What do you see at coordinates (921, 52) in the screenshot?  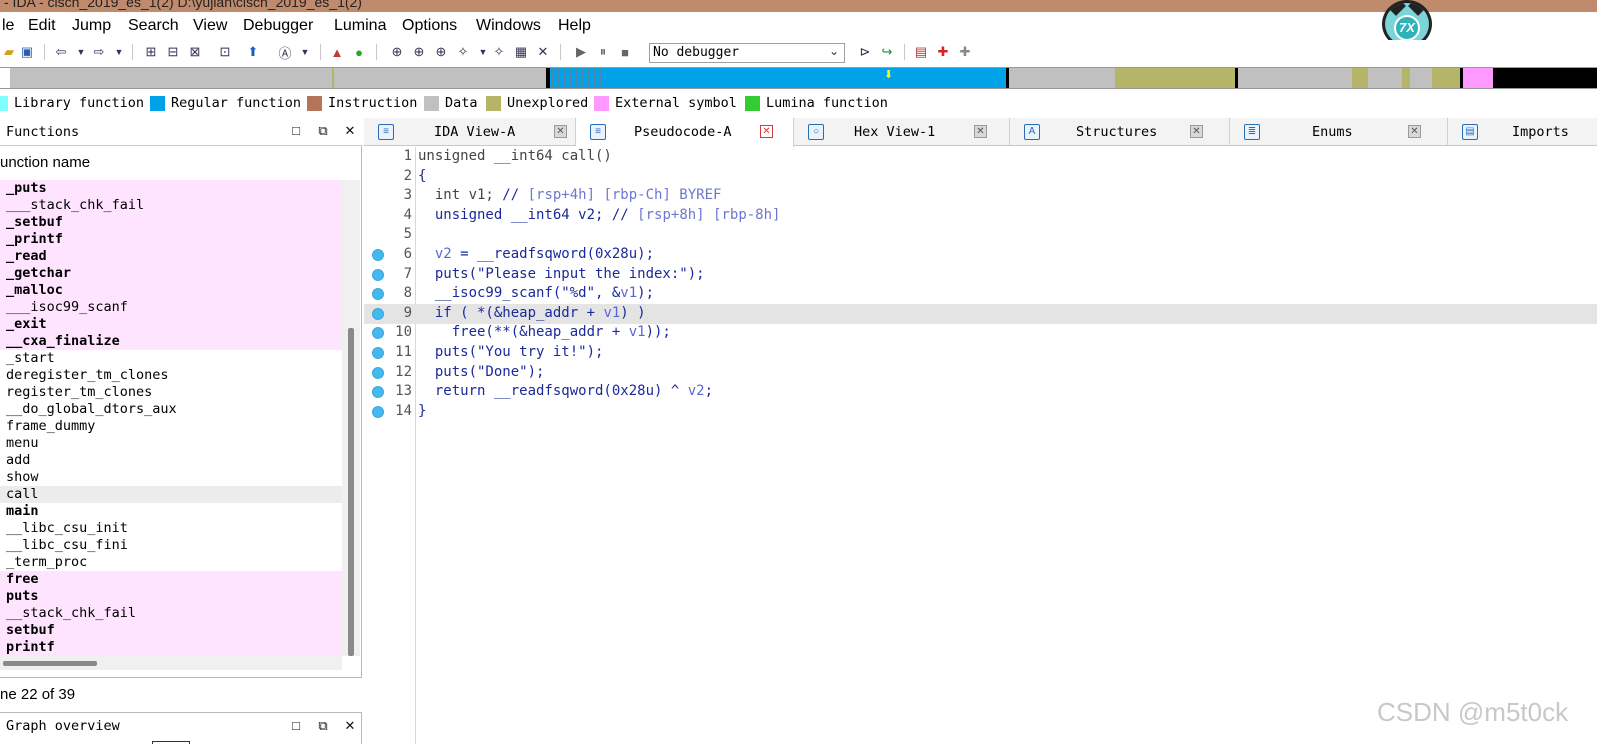 I see `breakpoint-list-icon: ▤` at bounding box center [921, 52].